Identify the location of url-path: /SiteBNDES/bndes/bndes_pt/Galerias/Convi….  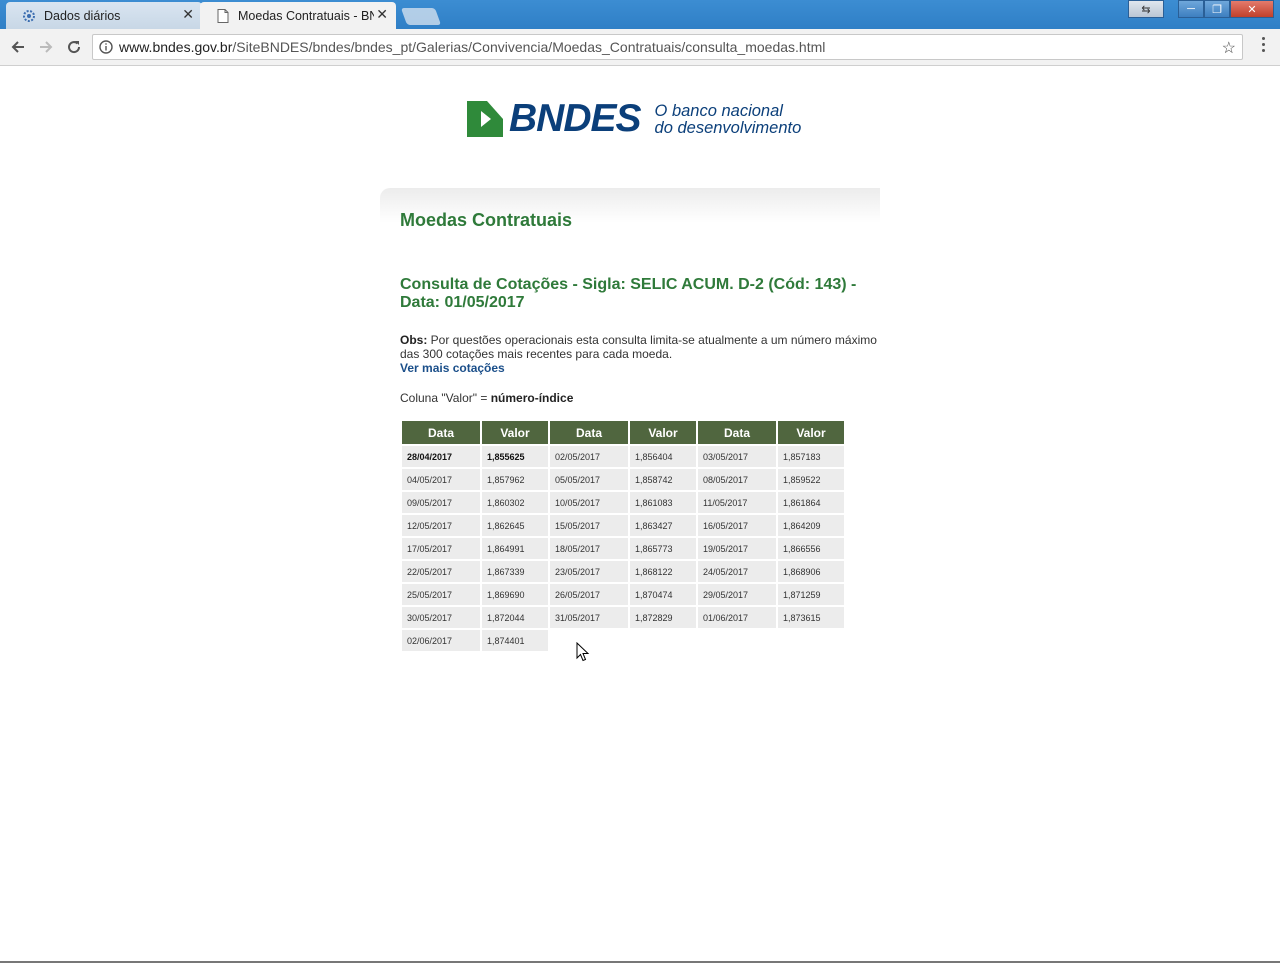
(529, 47).